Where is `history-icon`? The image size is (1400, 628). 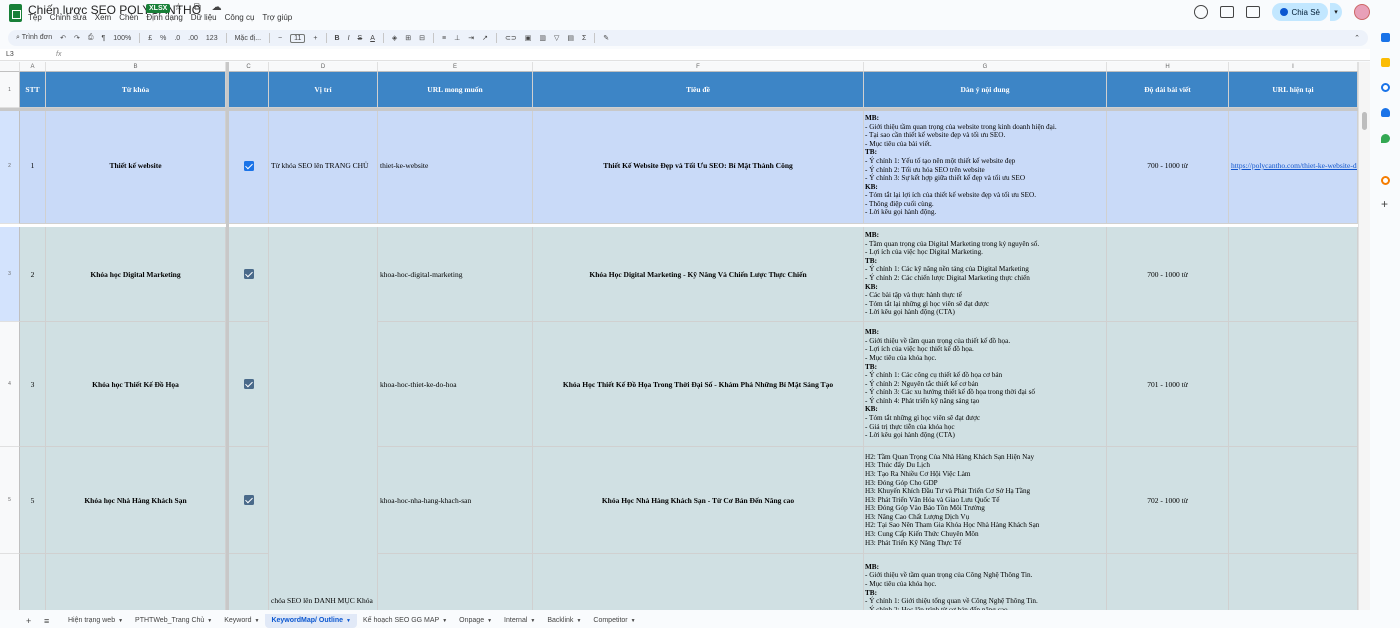 history-icon is located at coordinates (1200, 12).